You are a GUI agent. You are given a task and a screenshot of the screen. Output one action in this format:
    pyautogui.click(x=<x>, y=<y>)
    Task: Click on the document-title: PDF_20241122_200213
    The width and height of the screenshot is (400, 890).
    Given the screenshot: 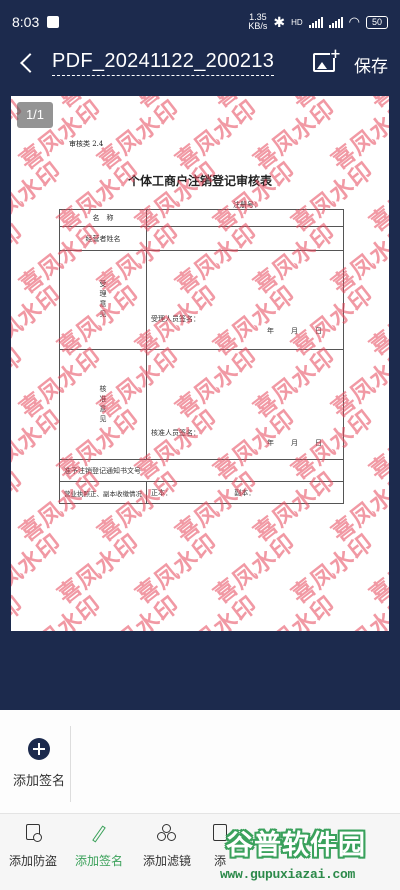 What is the action you would take?
    pyautogui.click(x=163, y=63)
    